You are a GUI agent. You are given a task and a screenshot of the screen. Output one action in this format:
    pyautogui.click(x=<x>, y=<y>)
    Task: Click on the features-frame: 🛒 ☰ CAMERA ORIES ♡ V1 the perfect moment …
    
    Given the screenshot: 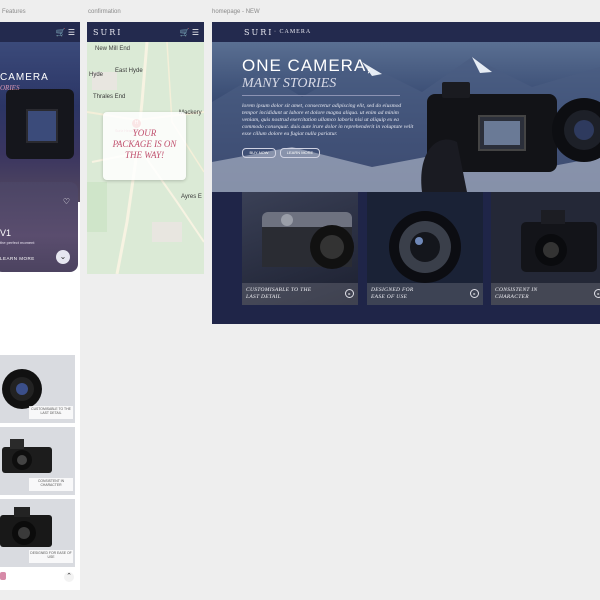 What is the action you would take?
    pyautogui.click(x=40, y=306)
    